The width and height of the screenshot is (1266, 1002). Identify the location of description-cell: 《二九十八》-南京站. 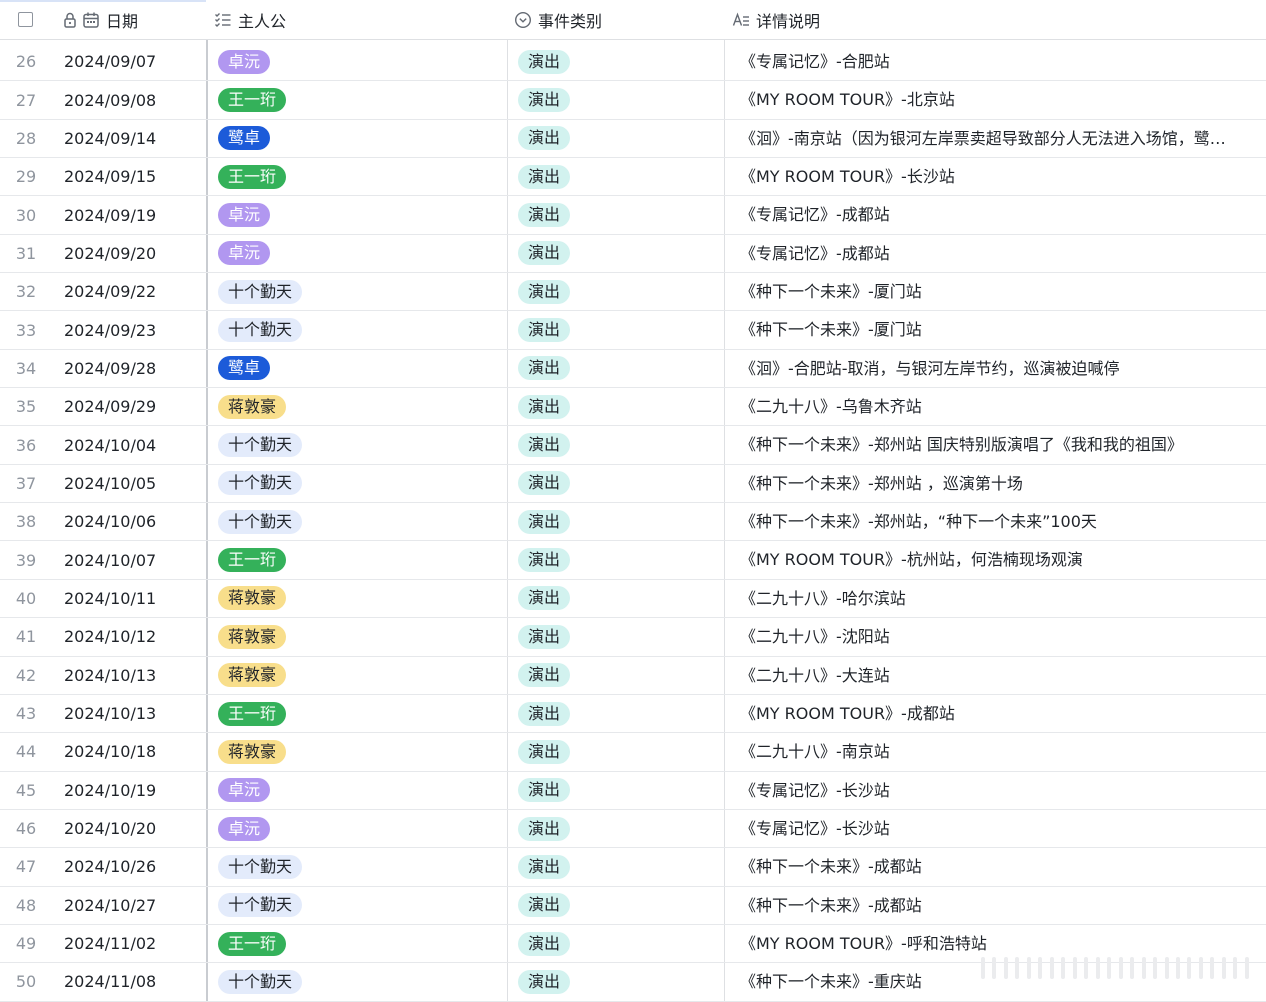
(993, 751).